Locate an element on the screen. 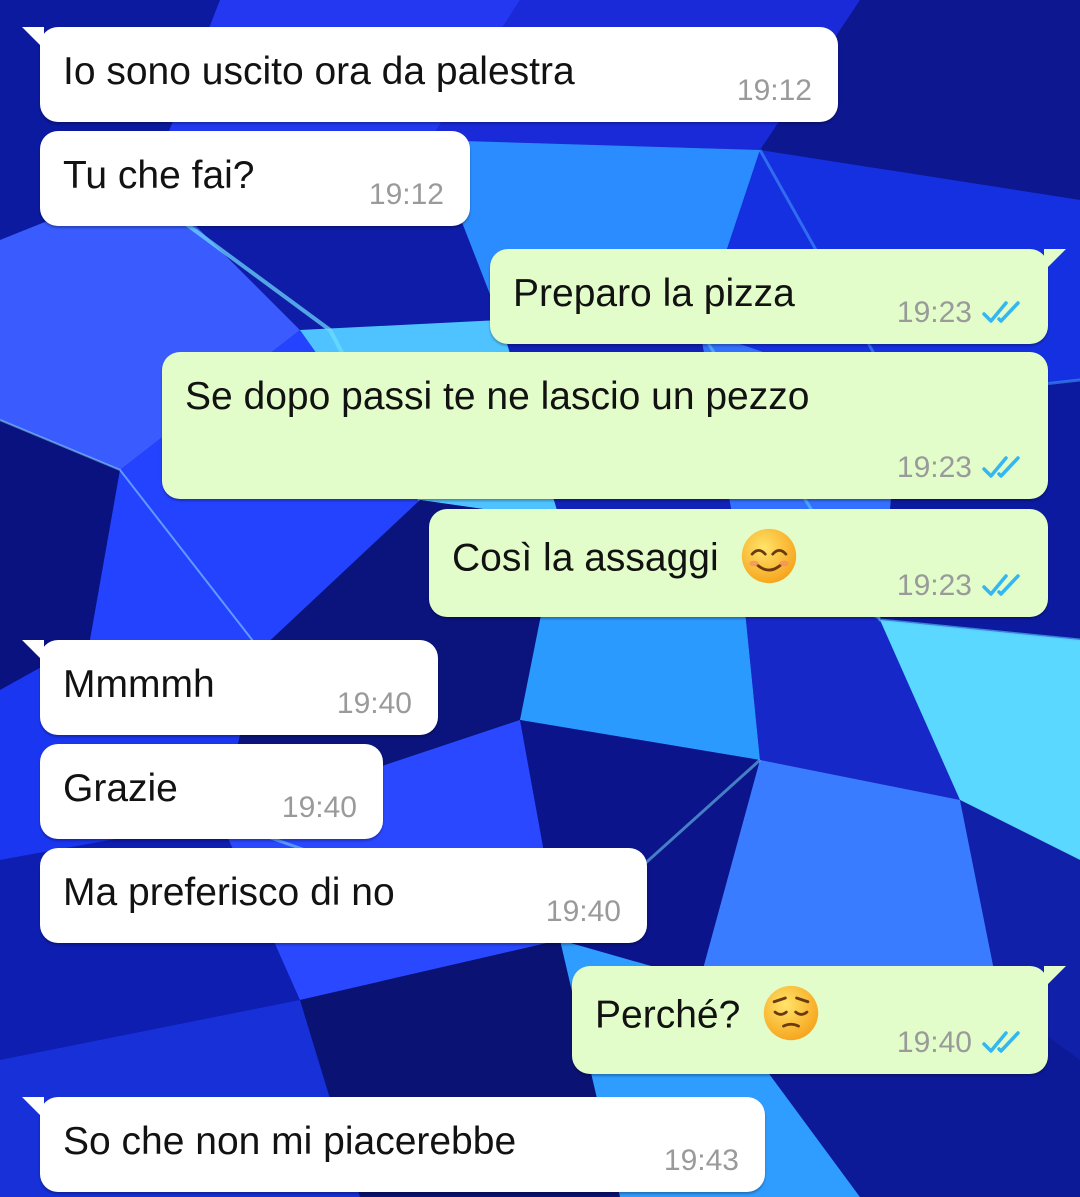 The image size is (1080, 1197). message-text: Preparo la pizza is located at coordinates (654, 293).